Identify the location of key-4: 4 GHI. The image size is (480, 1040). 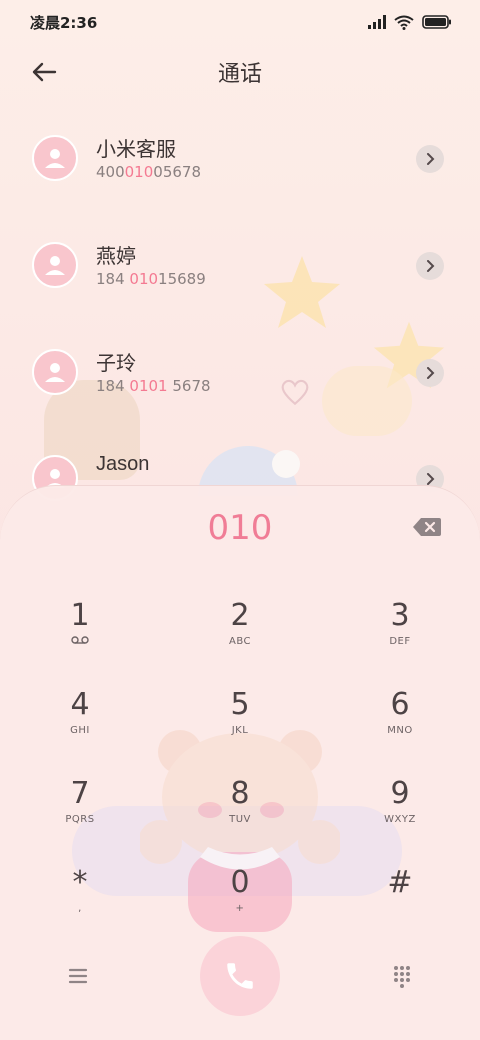
(80, 727).